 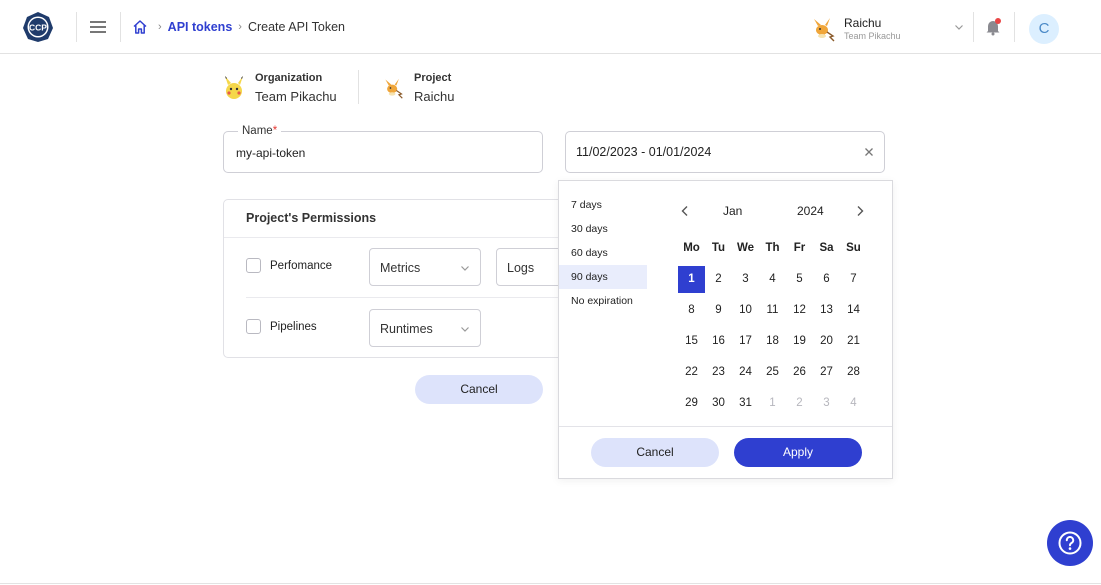 I want to click on raichu-icon, so click(x=394, y=88).